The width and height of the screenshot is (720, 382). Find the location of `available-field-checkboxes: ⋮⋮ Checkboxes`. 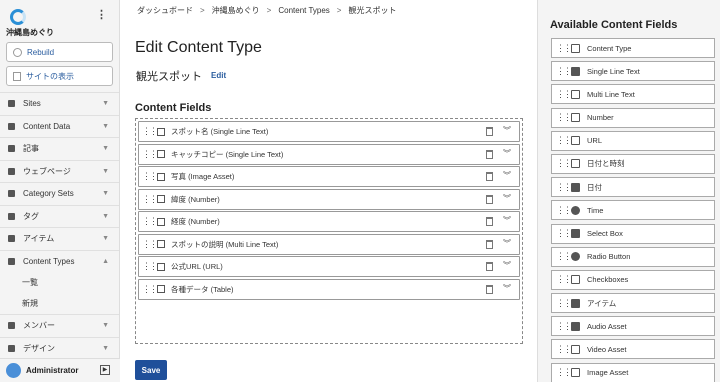

available-field-checkboxes: ⋮⋮ Checkboxes is located at coordinates (633, 279).